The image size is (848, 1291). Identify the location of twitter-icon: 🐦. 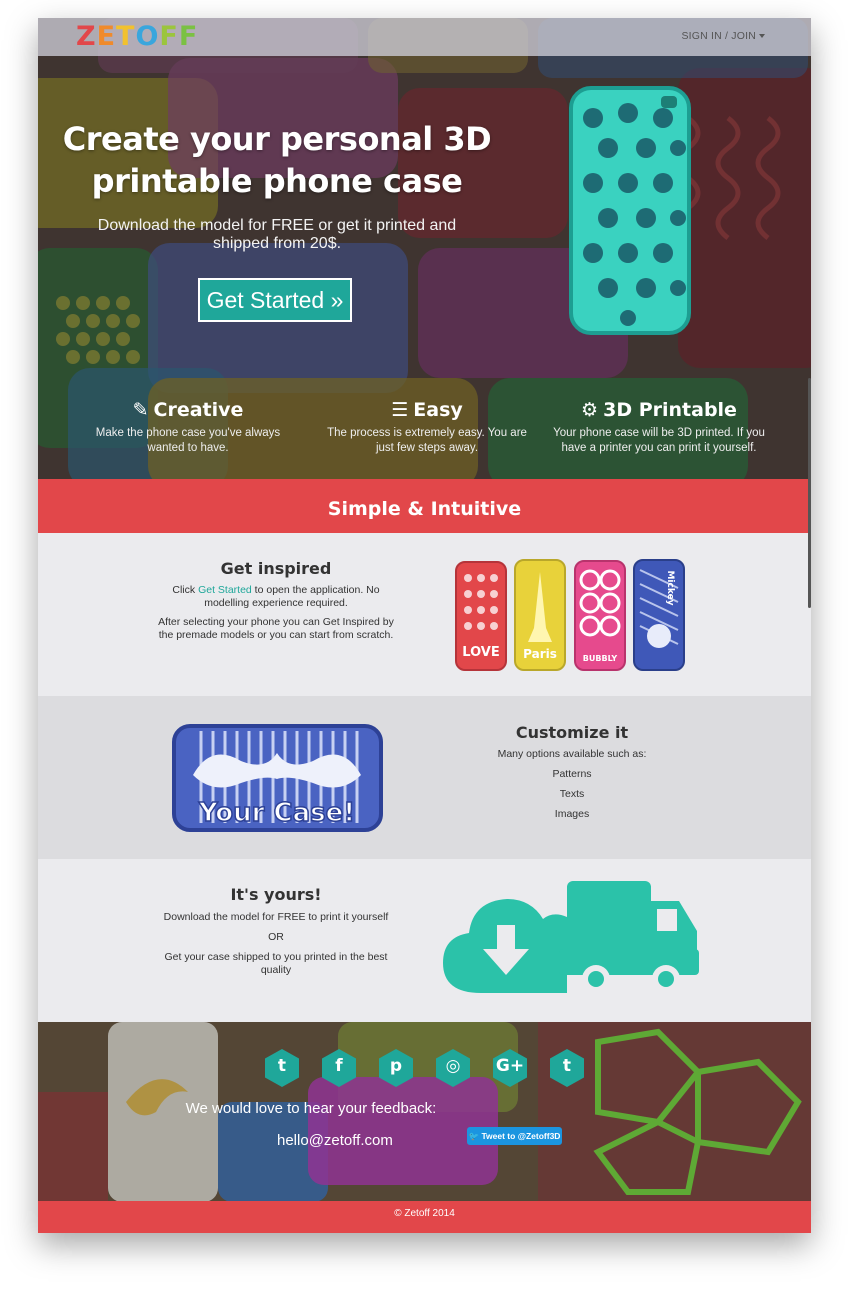
(475, 1136).